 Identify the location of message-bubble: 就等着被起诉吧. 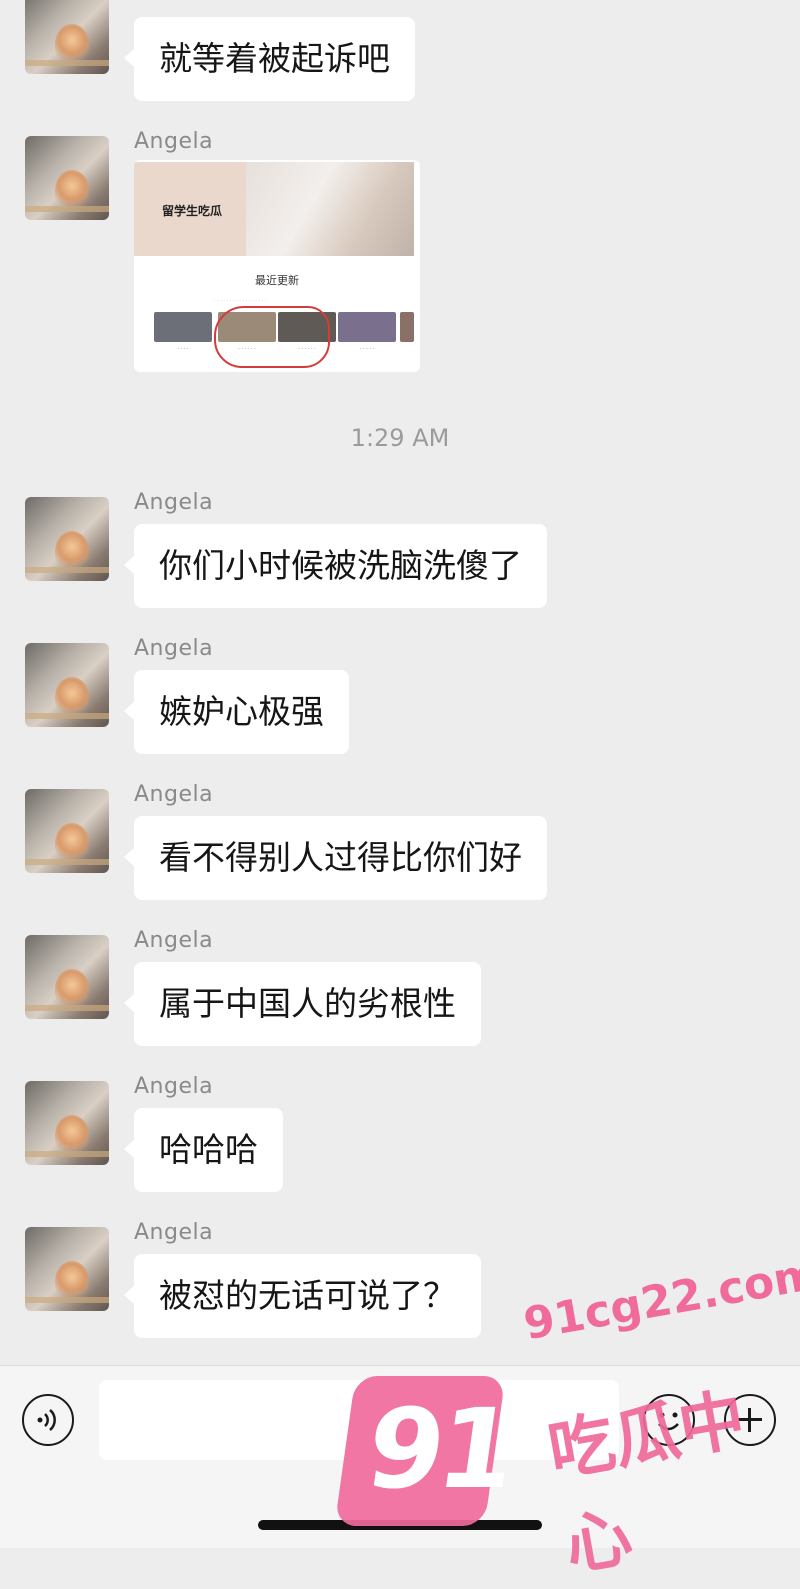
(269, 59).